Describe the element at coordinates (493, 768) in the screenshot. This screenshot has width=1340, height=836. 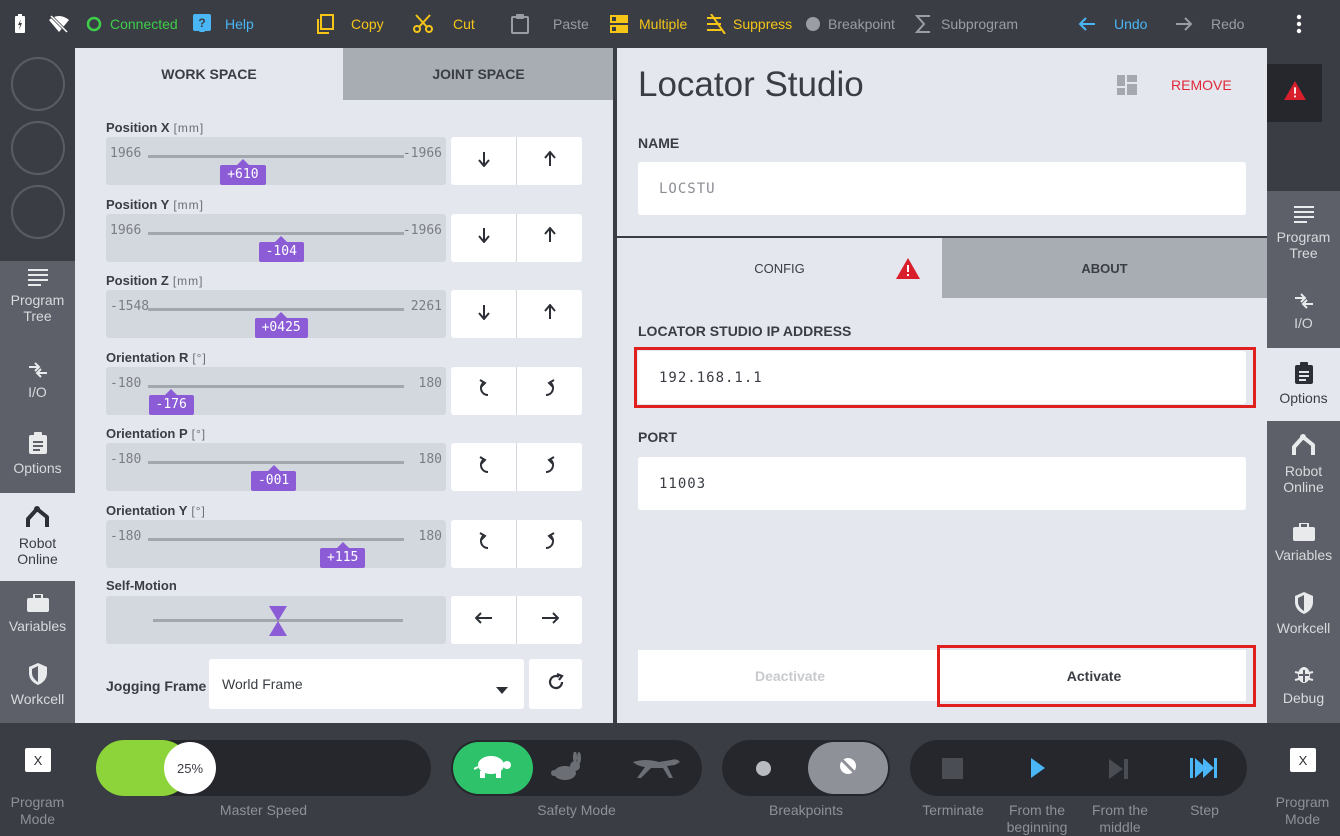
I see `safety-mode-turtle-button` at that location.